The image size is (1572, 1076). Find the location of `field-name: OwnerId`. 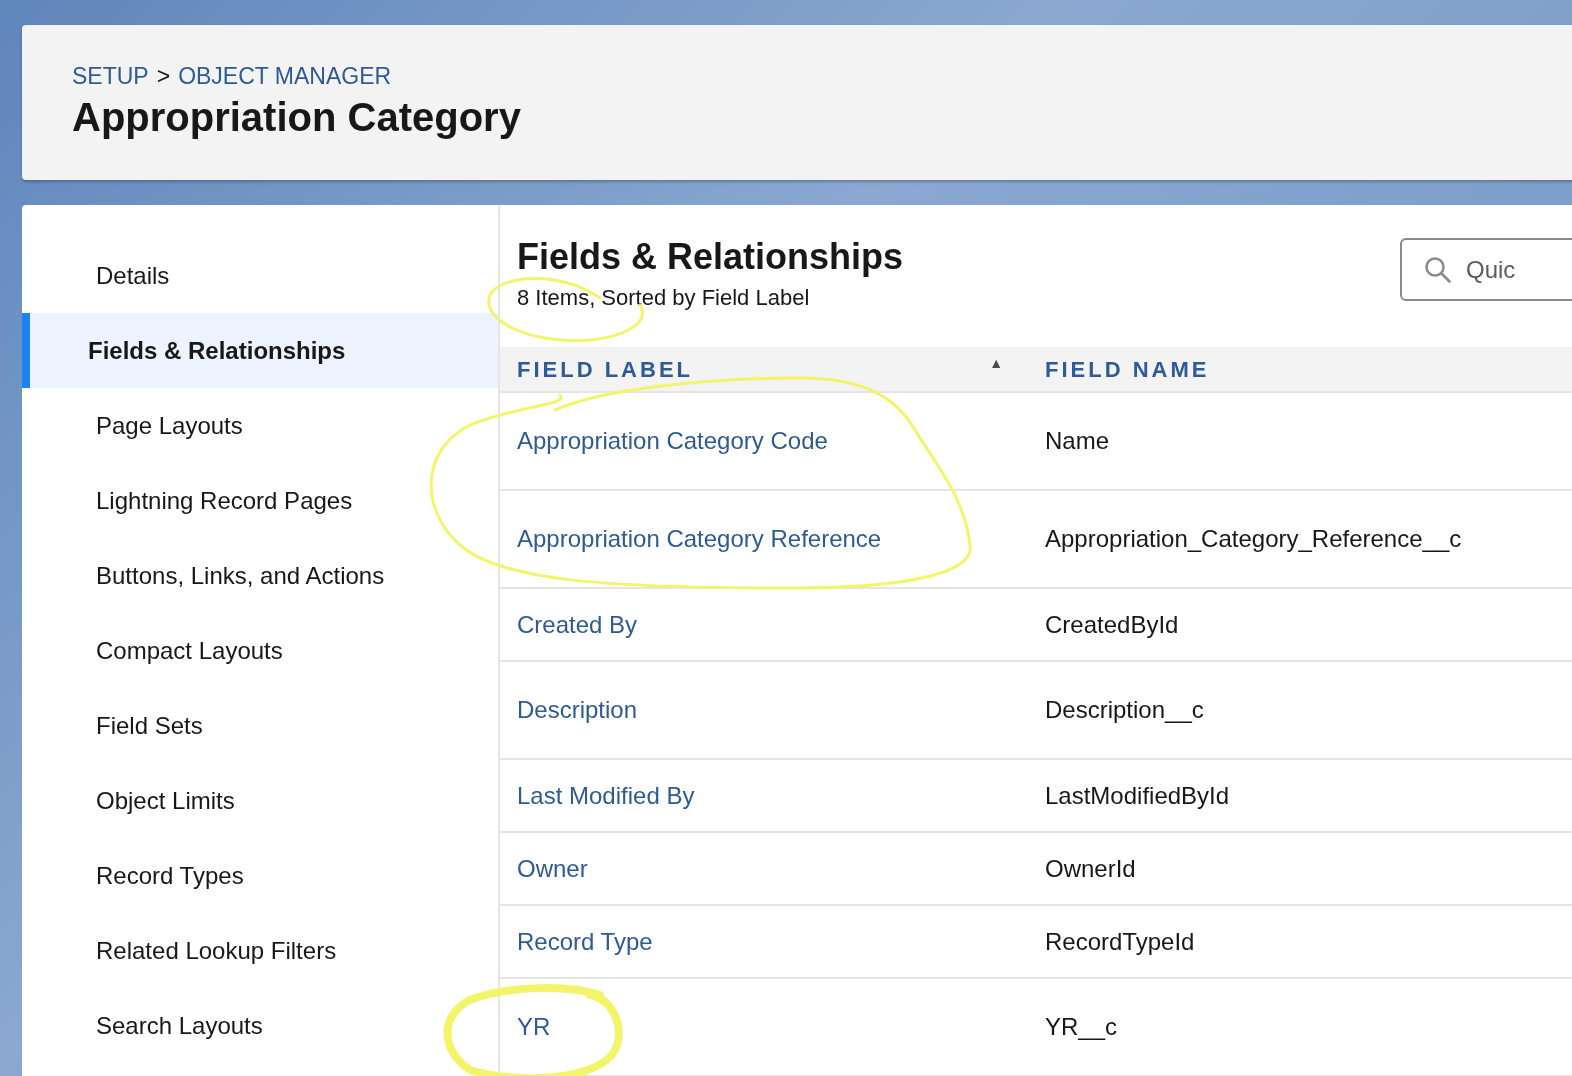

field-name: OwnerId is located at coordinates (1090, 868).